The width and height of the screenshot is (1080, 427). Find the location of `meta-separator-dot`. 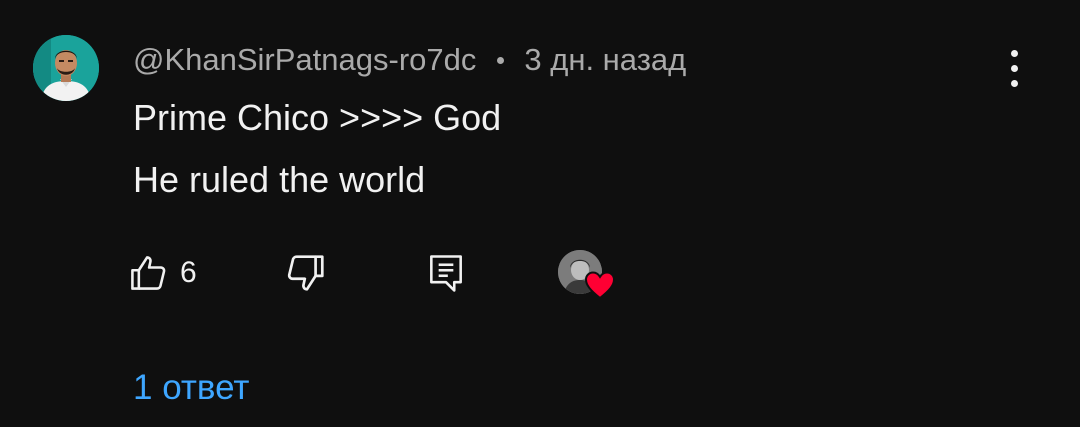

meta-separator-dot is located at coordinates (501, 60).